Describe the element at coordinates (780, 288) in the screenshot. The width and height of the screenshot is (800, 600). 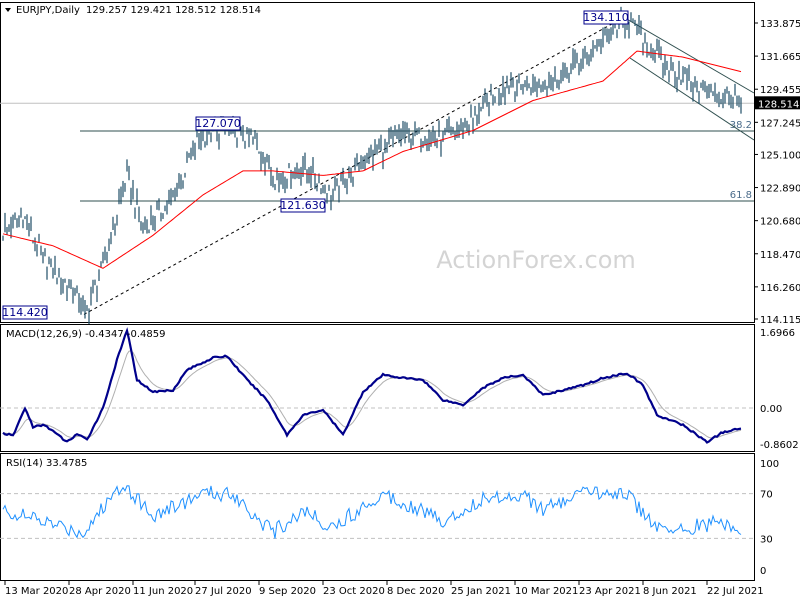
I see `y-tick-label: 116.260` at that location.